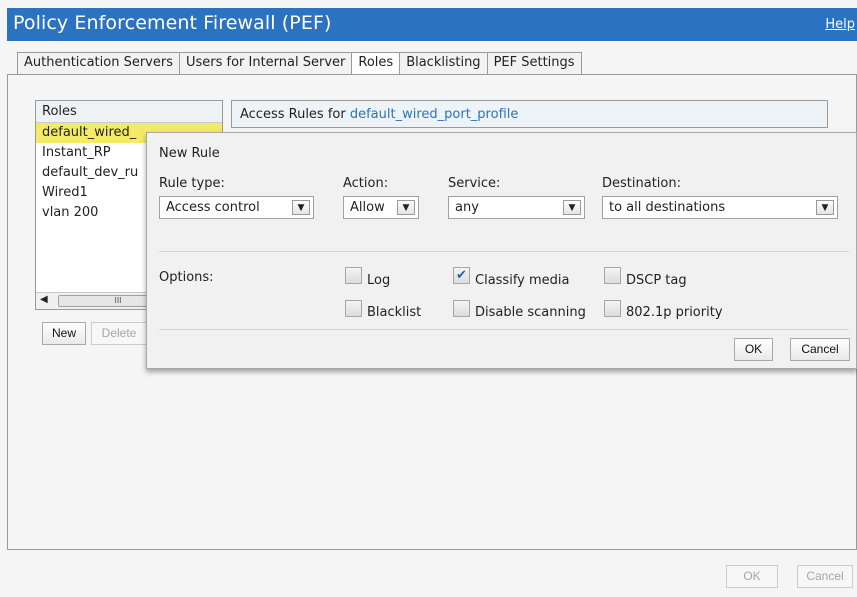 The width and height of the screenshot is (857, 597). Describe the element at coordinates (667, 207) in the screenshot. I see `destination-value: to all destinations` at that location.